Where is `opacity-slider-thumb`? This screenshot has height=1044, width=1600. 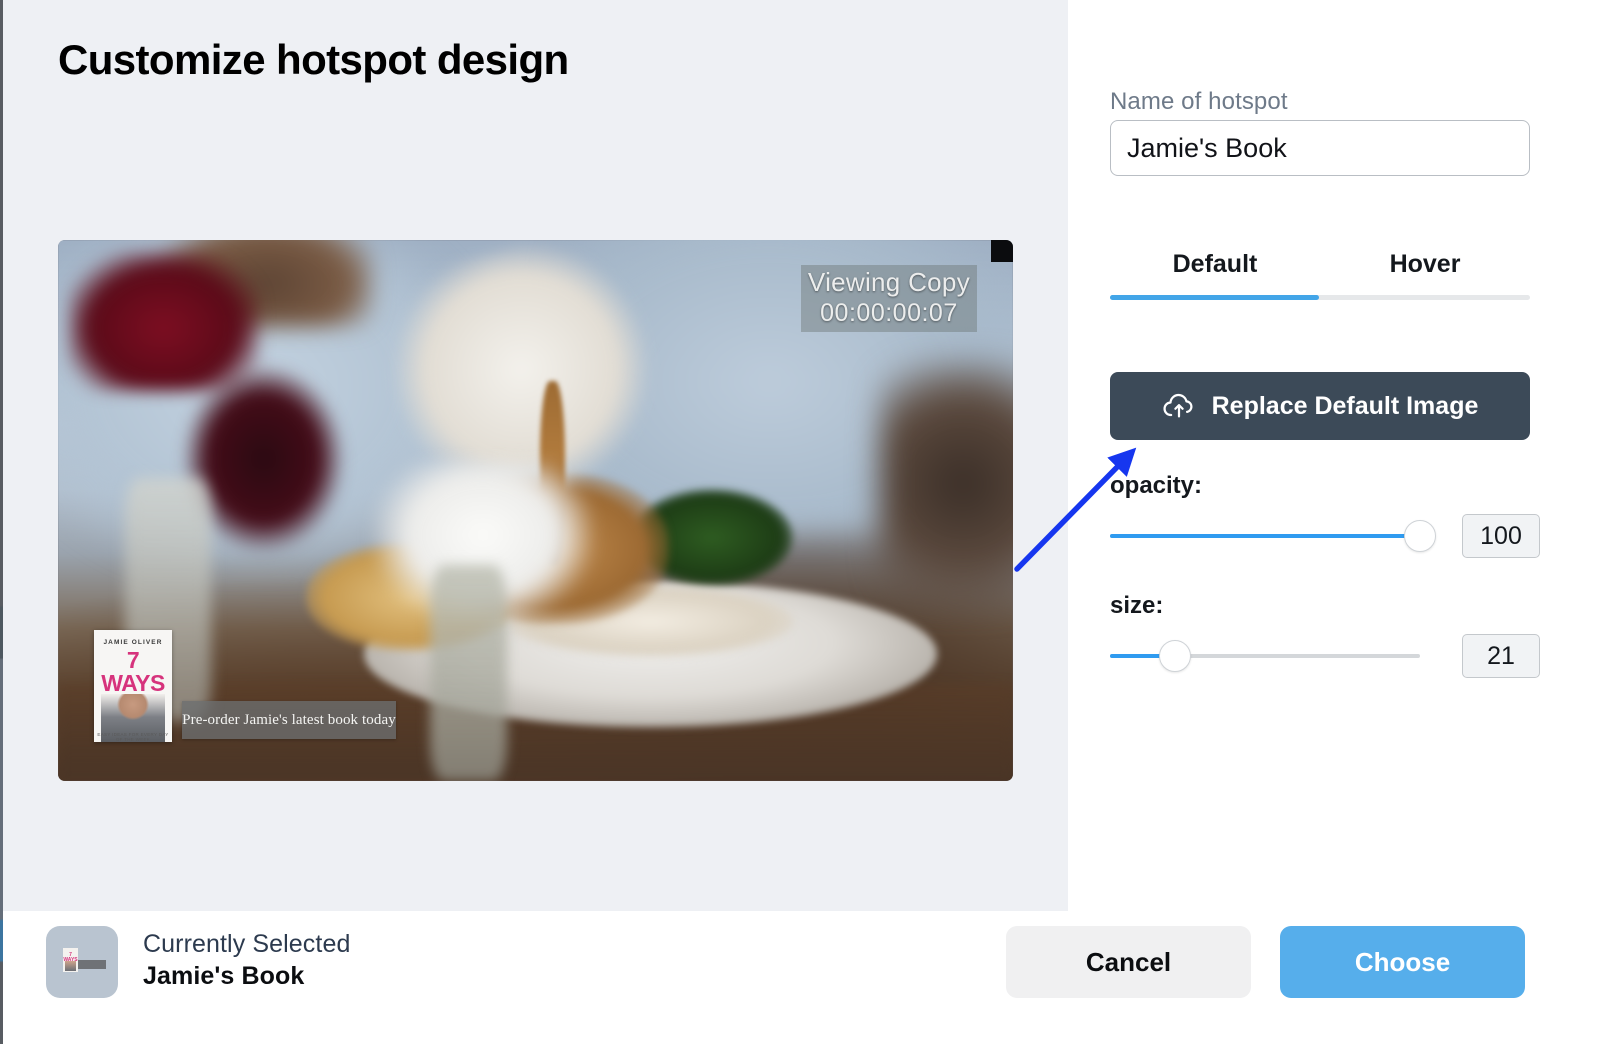 opacity-slider-thumb is located at coordinates (1420, 536).